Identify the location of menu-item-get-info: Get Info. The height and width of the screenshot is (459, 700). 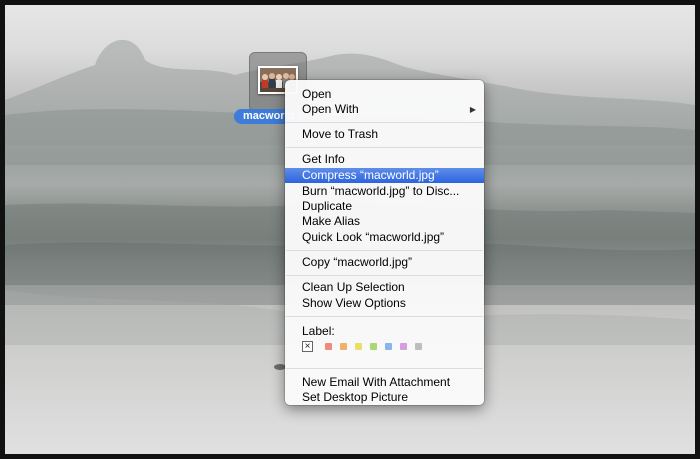
(384, 159).